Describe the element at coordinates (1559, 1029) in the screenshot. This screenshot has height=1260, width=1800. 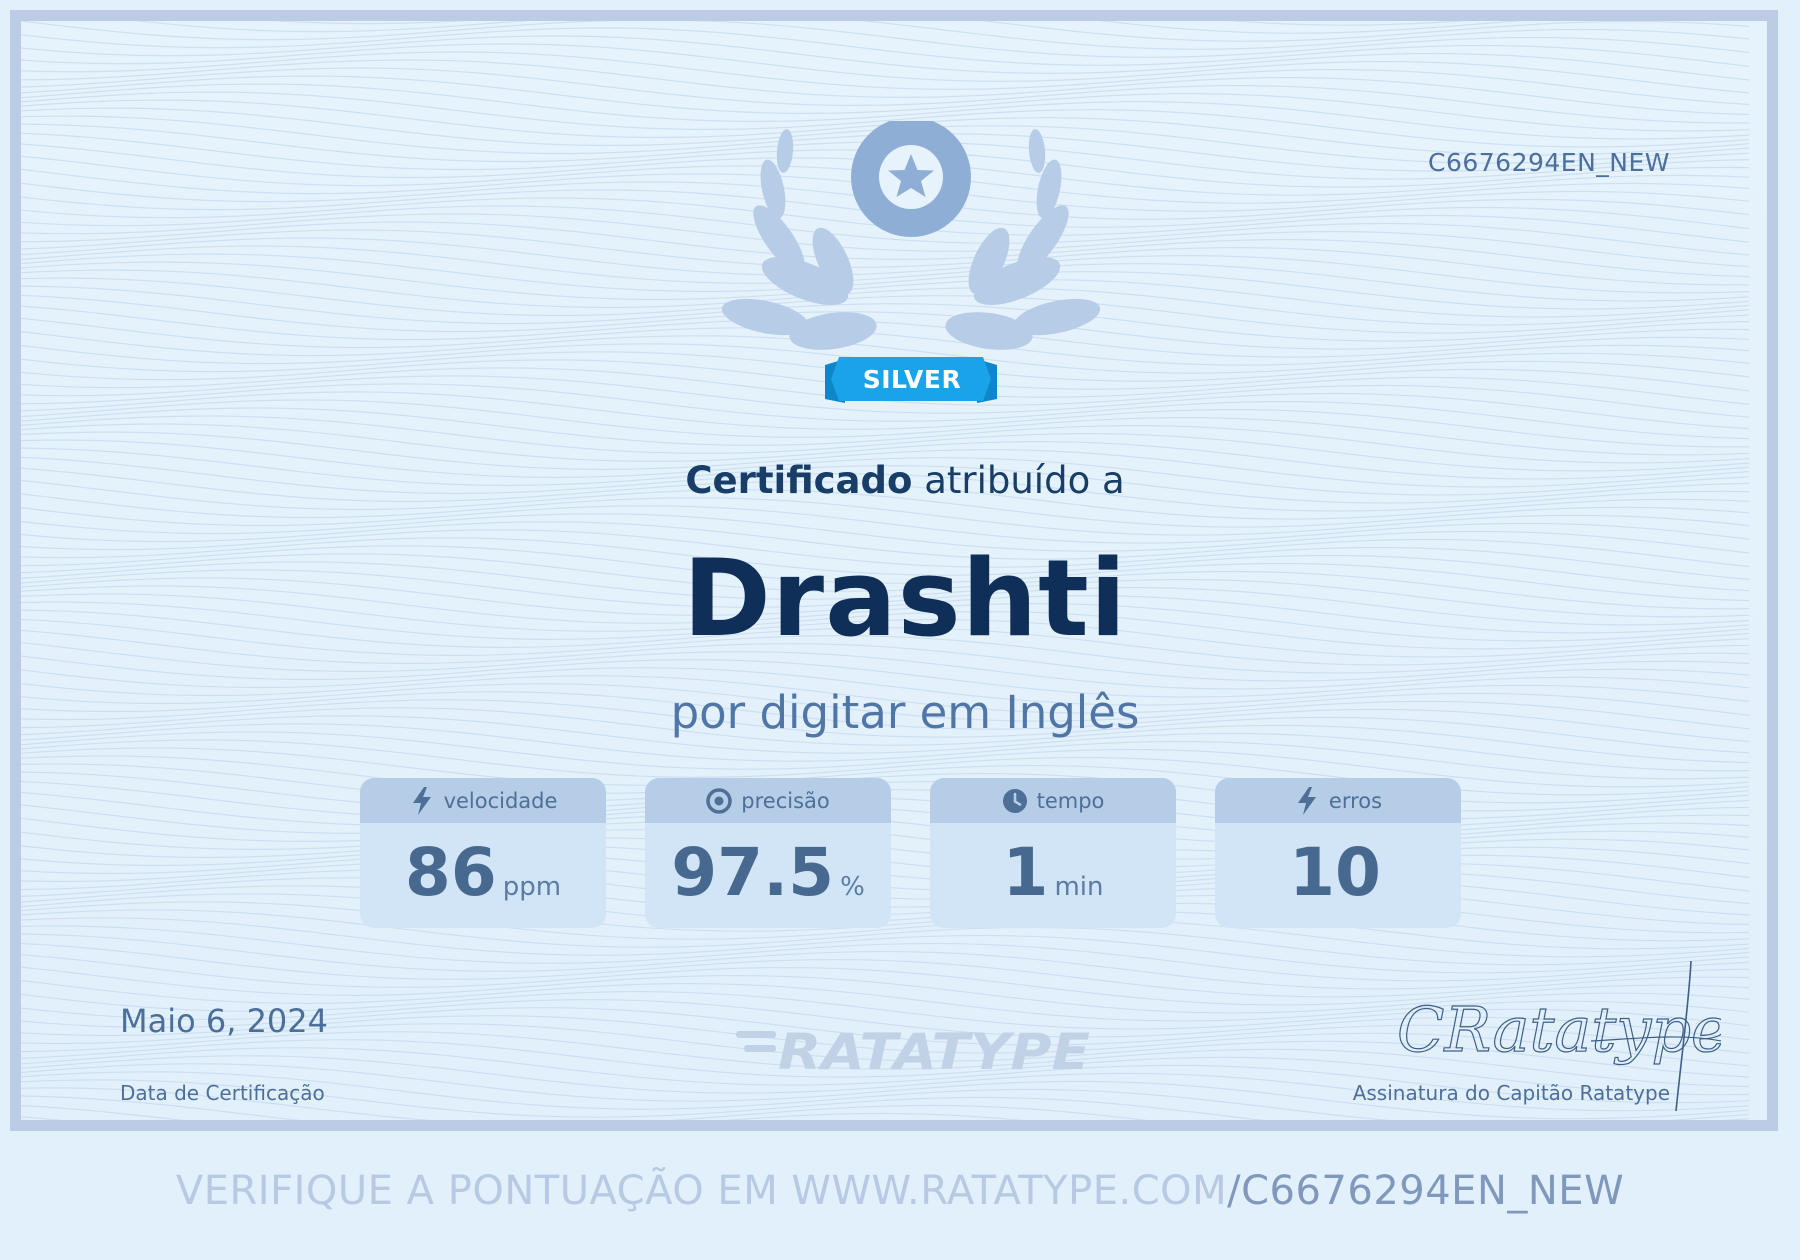
I see `signature-text: CRatatype` at that location.